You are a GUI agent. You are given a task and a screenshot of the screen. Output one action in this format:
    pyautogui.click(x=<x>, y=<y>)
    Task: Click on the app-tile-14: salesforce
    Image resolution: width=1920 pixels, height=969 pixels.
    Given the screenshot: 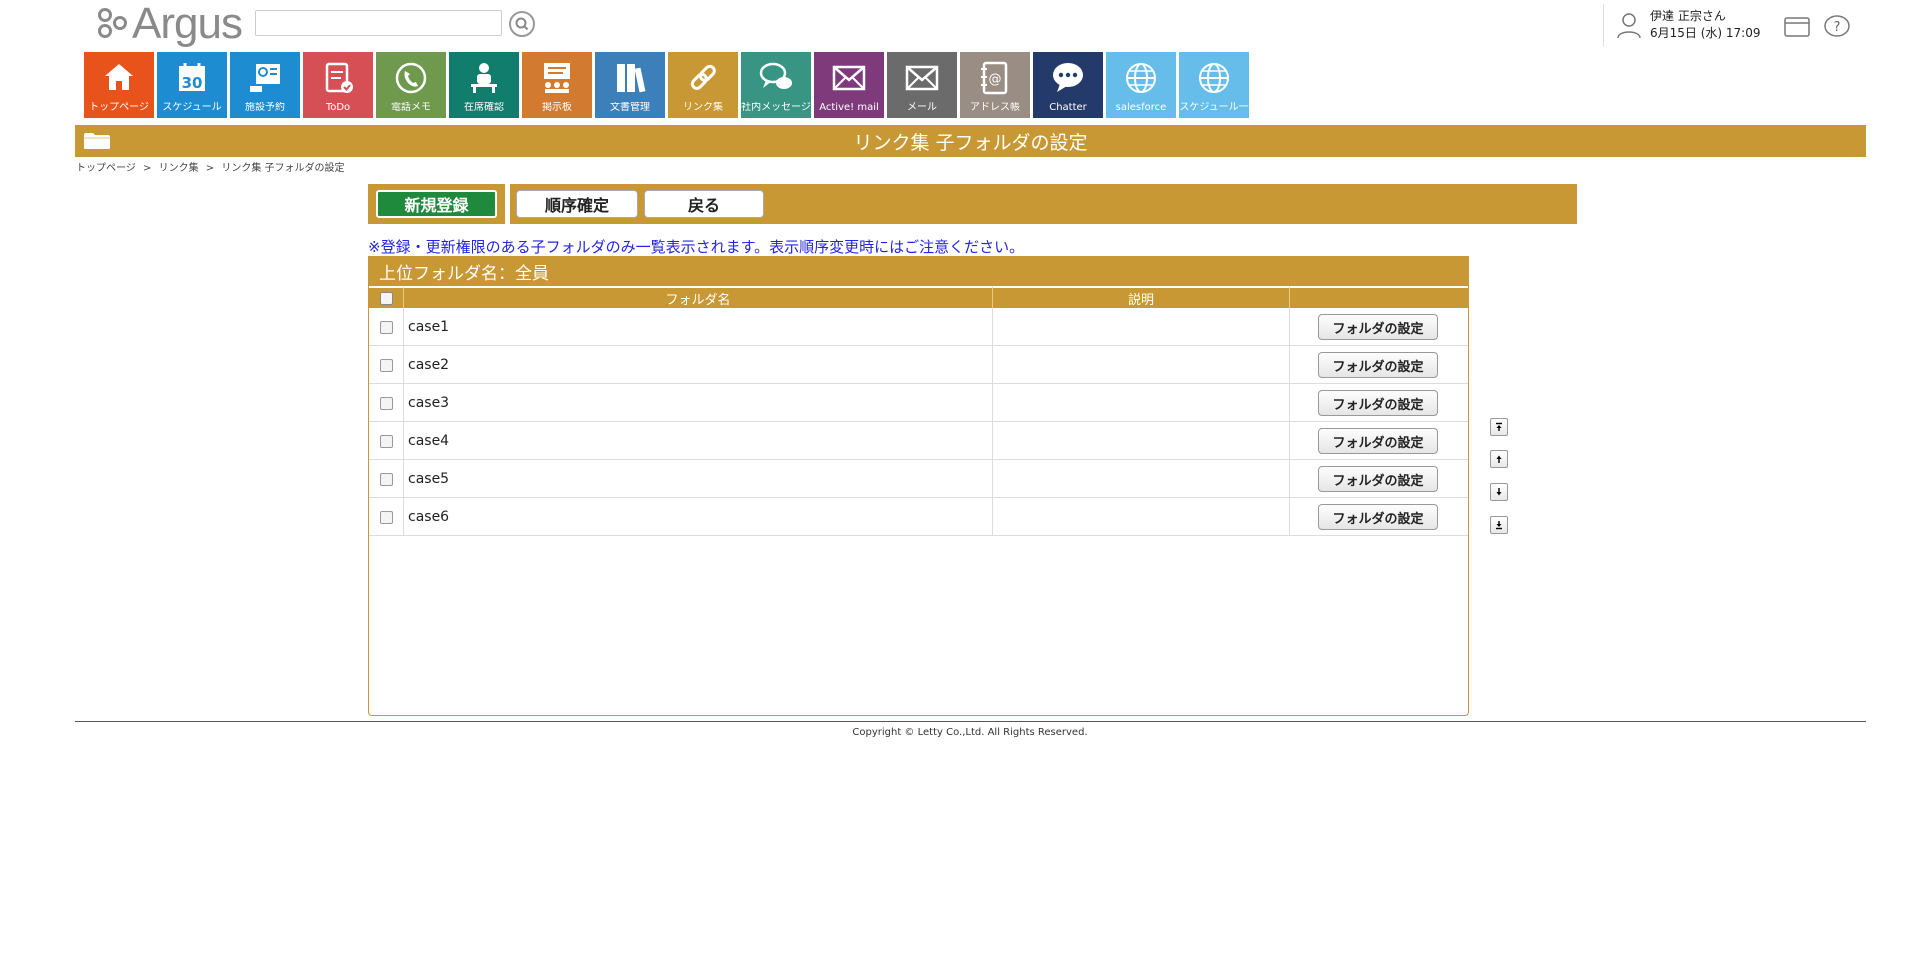 What is the action you would take?
    pyautogui.click(x=1141, y=85)
    